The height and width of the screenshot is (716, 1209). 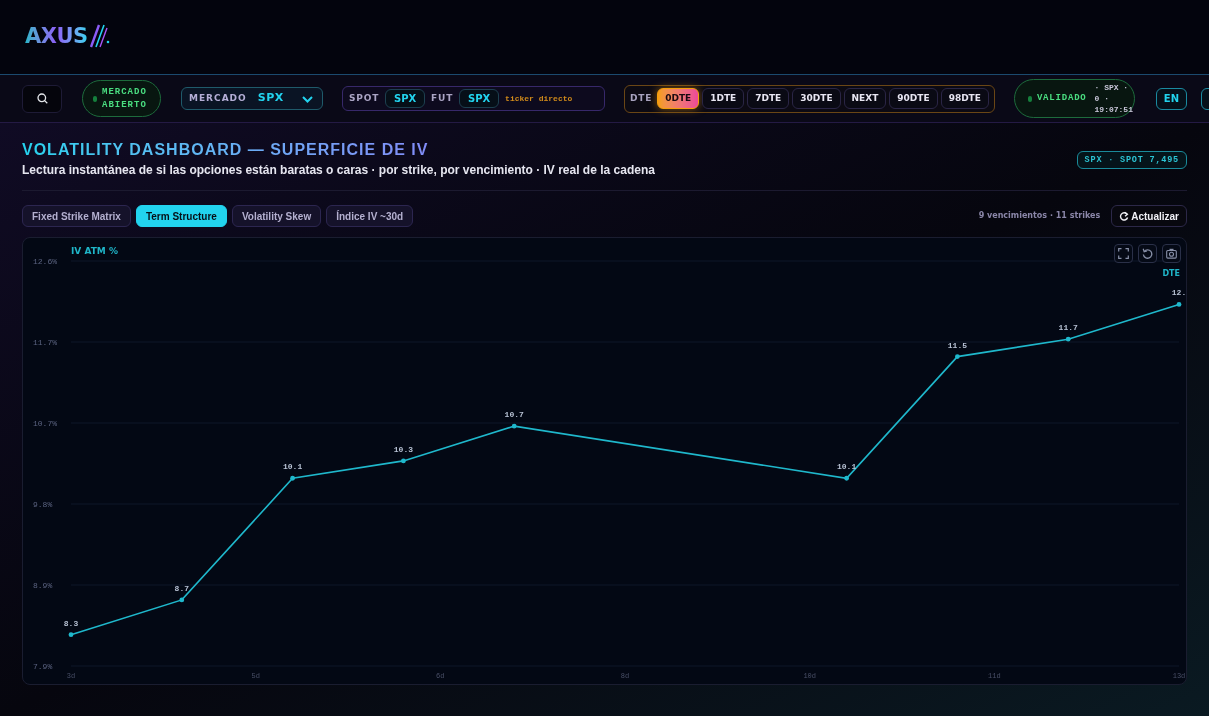 What do you see at coordinates (514, 415) in the screenshot?
I see `data-label: 10.7` at bounding box center [514, 415].